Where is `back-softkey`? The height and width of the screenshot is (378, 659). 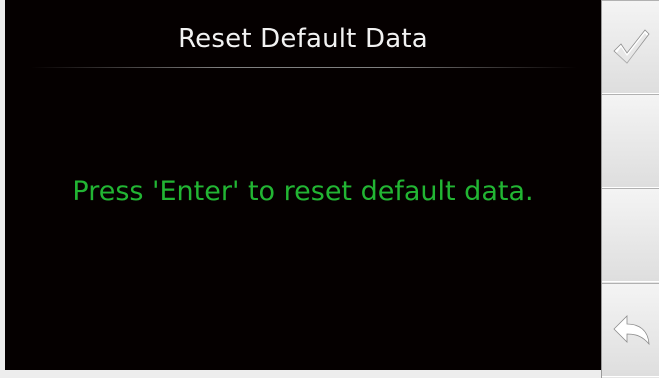 back-softkey is located at coordinates (630, 330).